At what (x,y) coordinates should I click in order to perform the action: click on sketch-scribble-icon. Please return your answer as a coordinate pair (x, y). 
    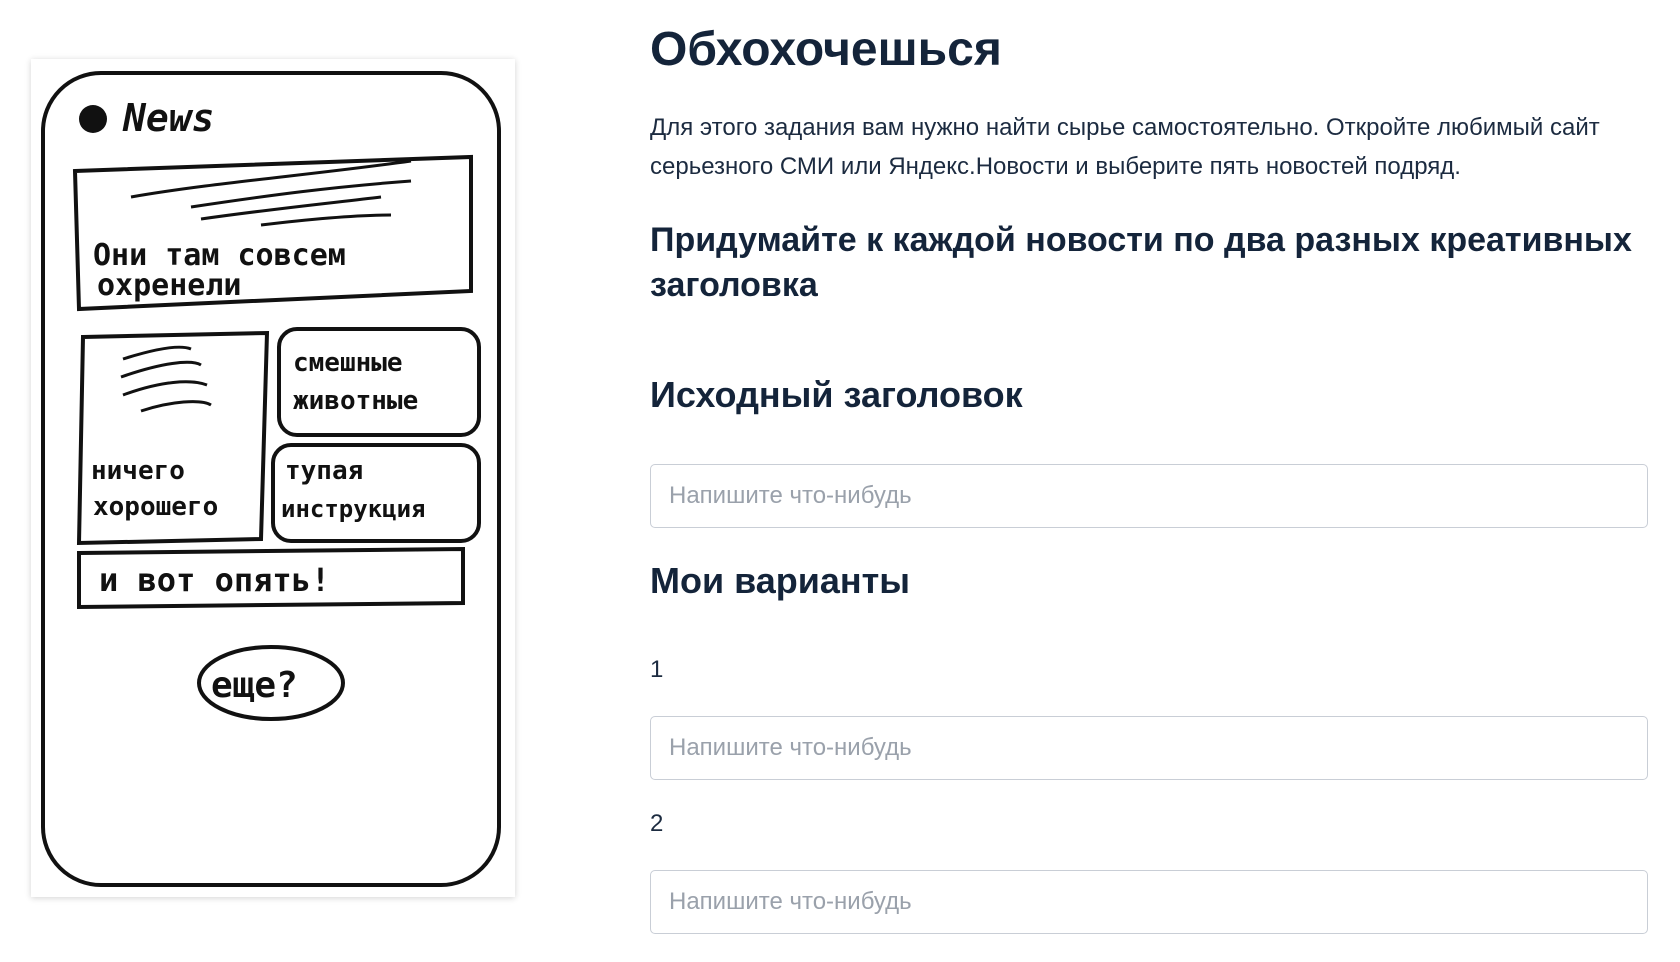
    Looking at the image, I should click on (271, 193).